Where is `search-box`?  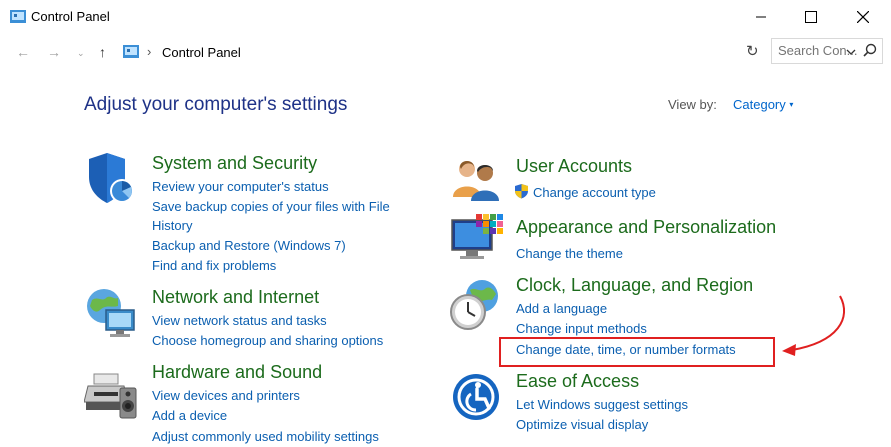 search-box is located at coordinates (827, 51).